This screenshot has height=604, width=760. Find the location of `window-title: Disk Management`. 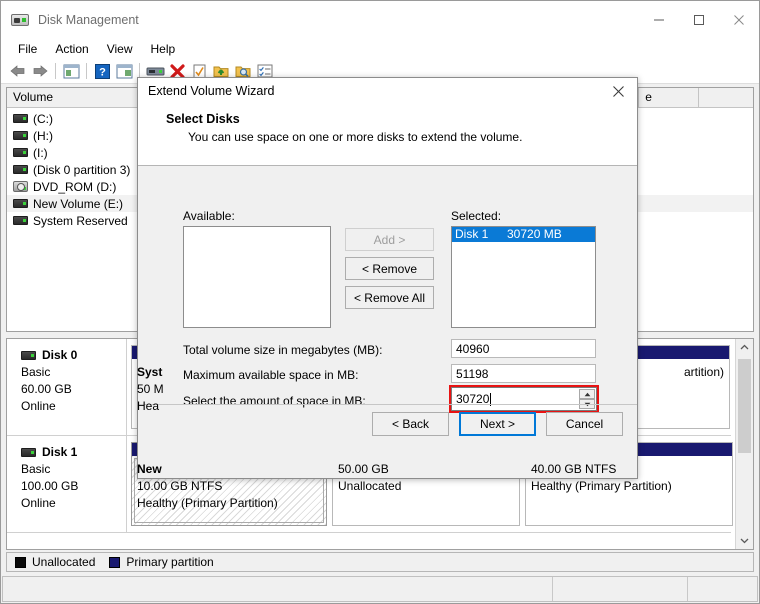

window-title: Disk Management is located at coordinates (88, 20).